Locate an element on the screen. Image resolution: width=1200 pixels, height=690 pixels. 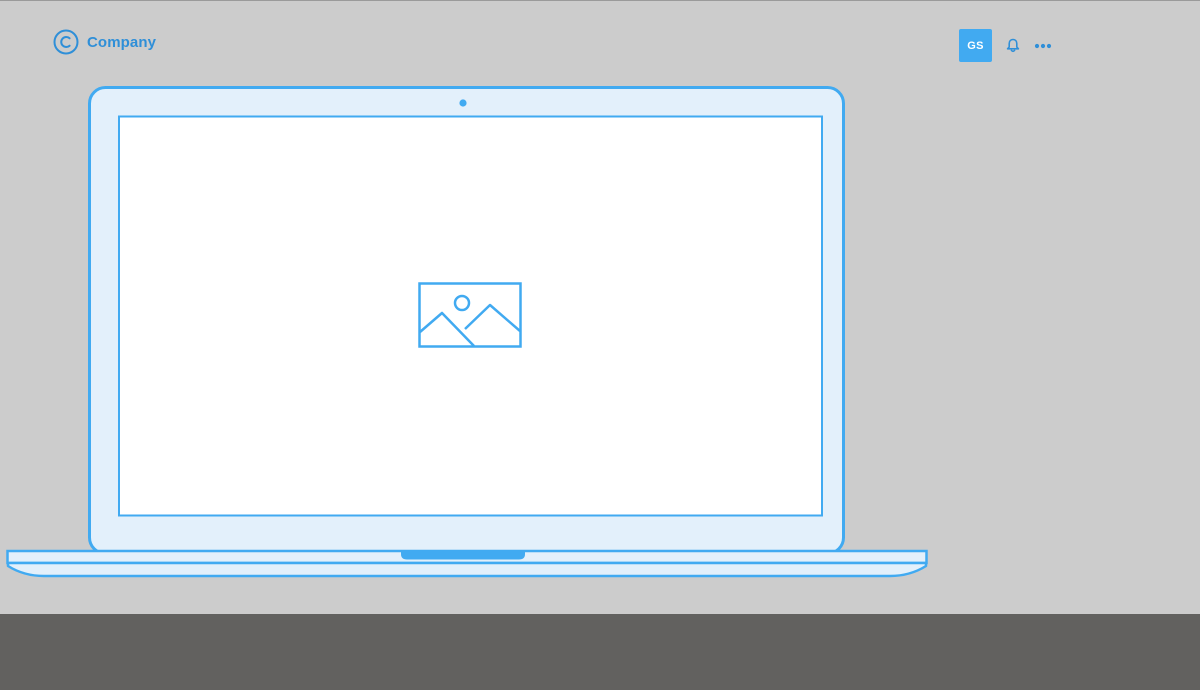
laptop-hinge-notch is located at coordinates (463, 555).